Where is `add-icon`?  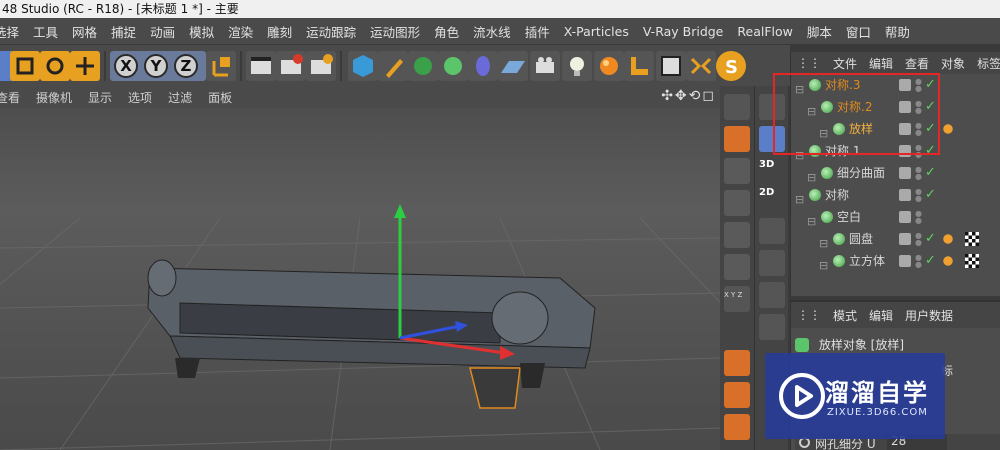 add-icon is located at coordinates (85, 66).